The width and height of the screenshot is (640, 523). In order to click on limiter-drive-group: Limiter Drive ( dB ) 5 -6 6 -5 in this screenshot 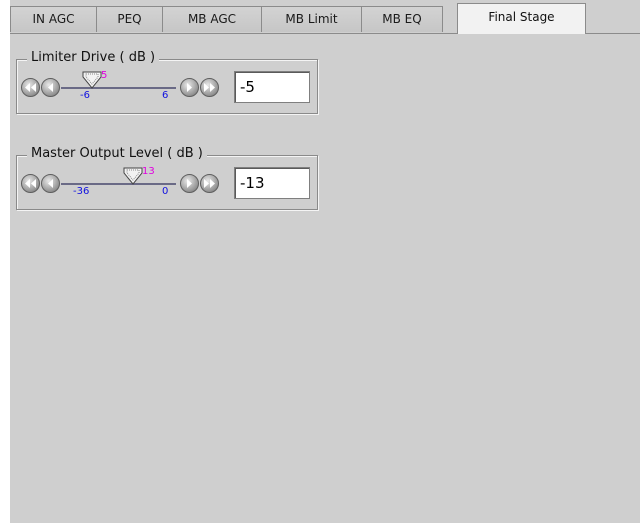, I will do `click(167, 82)`.